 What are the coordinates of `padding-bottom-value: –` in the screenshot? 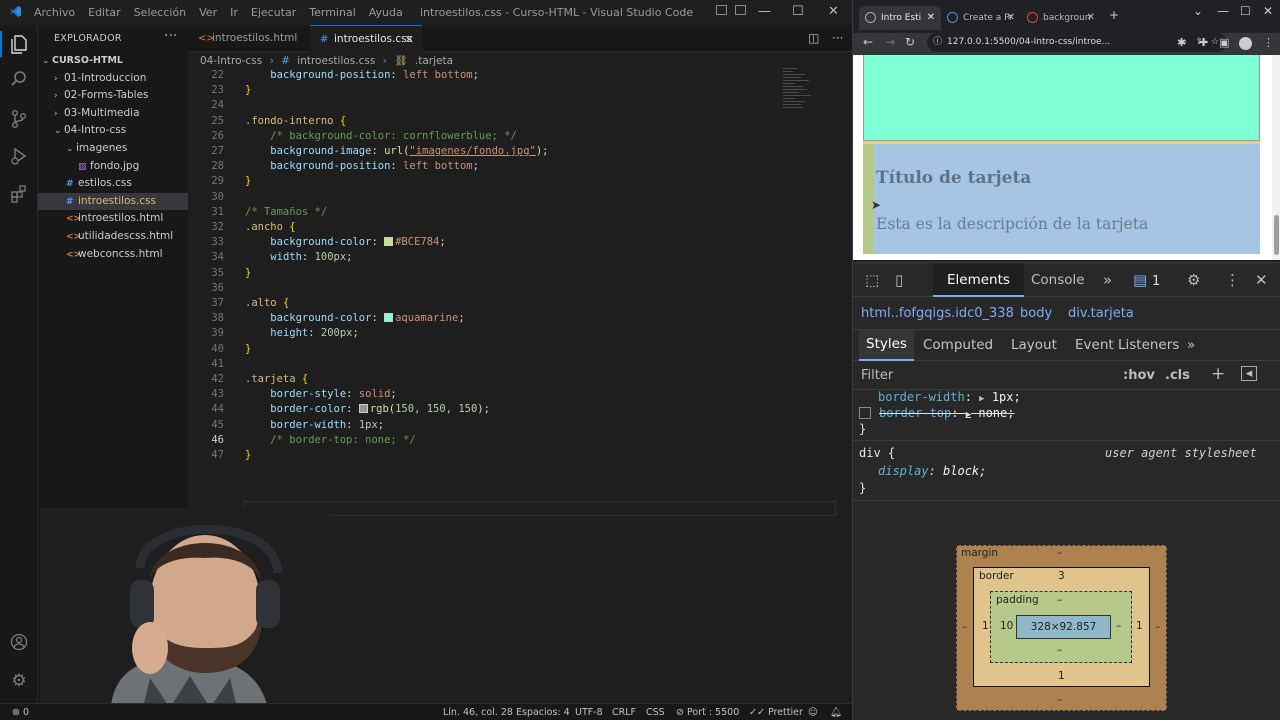 It's located at (1059, 650).